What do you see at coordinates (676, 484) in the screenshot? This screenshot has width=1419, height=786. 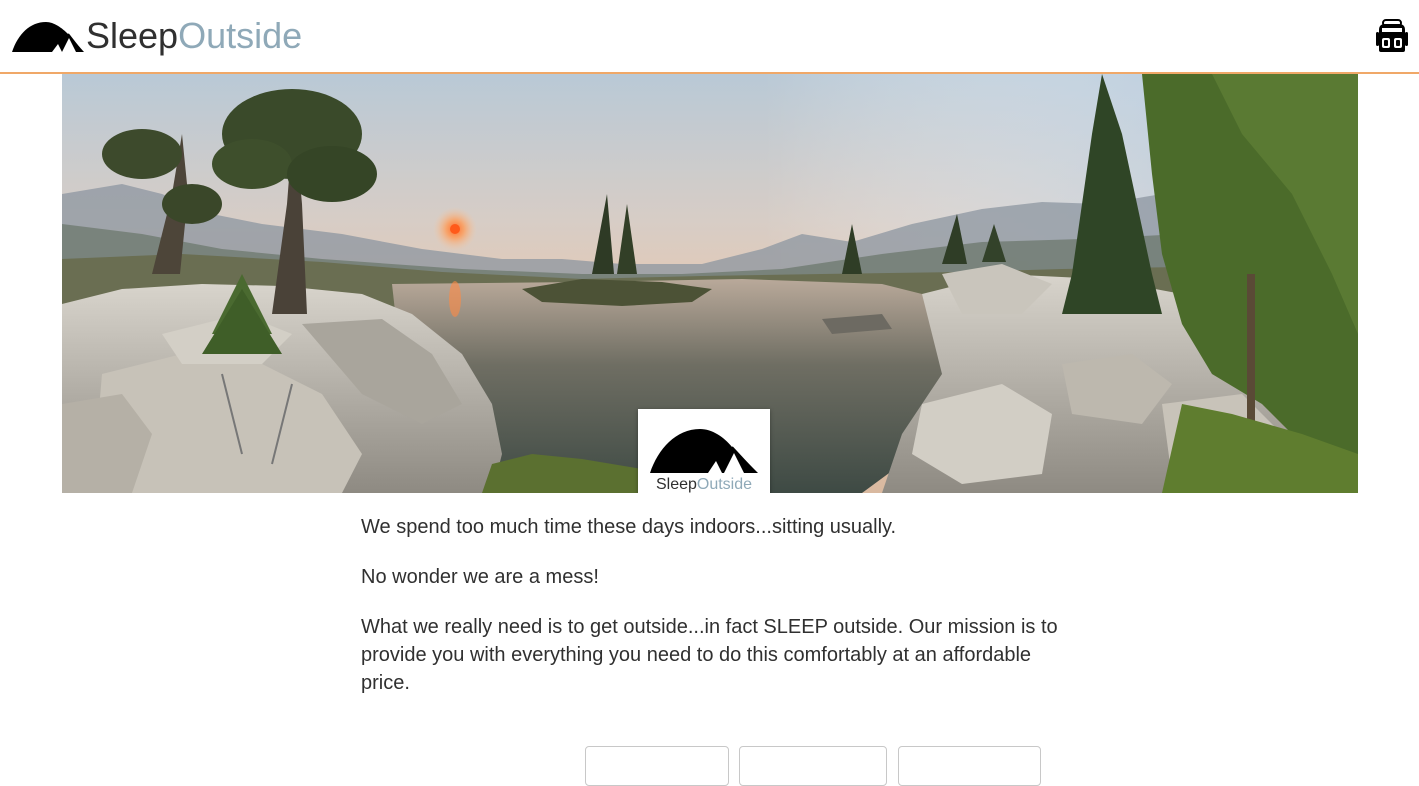 I see `badge-sleep-text: Sleep` at bounding box center [676, 484].